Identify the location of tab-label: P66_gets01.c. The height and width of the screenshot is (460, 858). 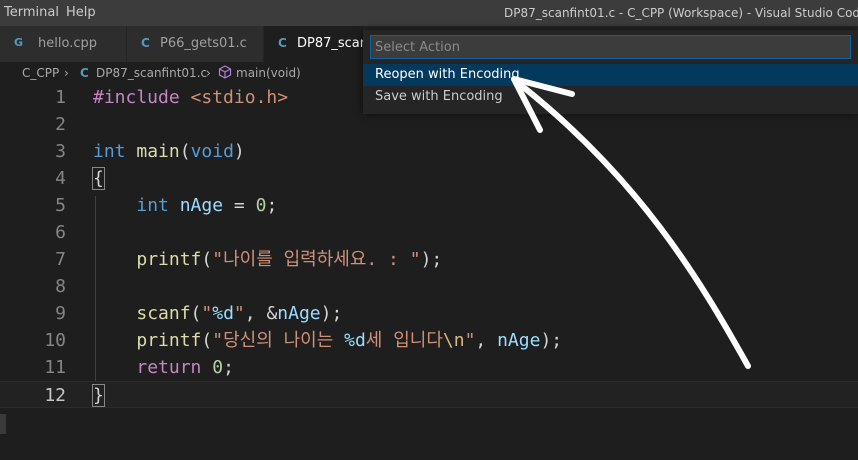
(203, 43).